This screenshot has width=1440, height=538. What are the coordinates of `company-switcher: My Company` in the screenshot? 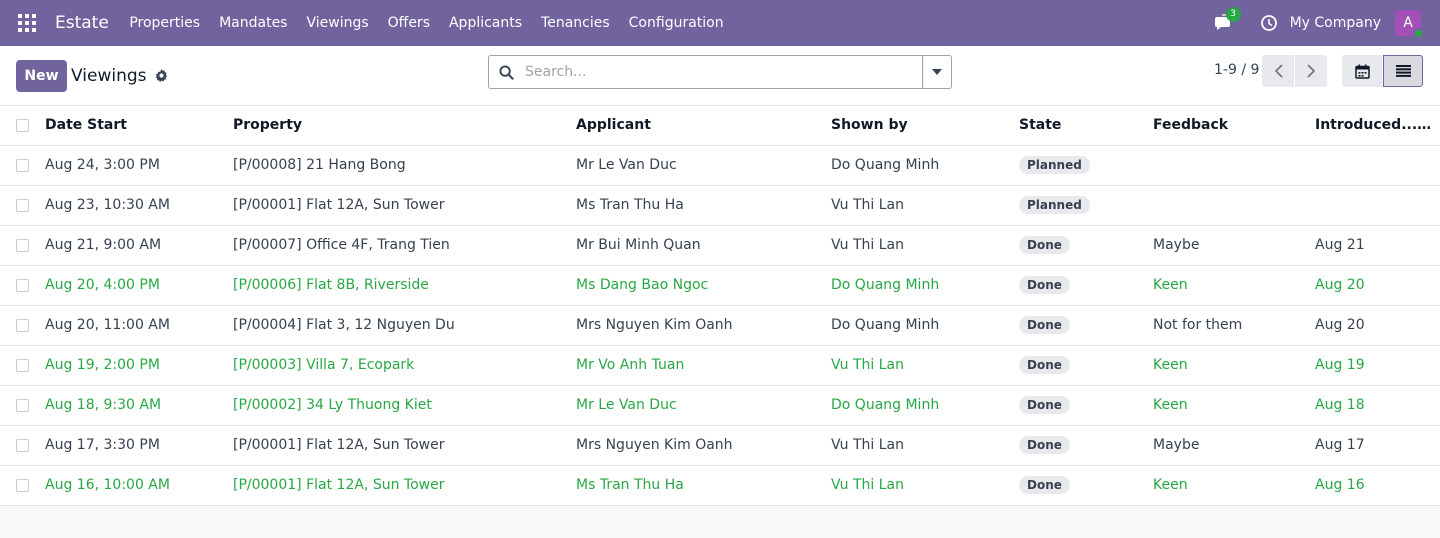 It's located at (1335, 23).